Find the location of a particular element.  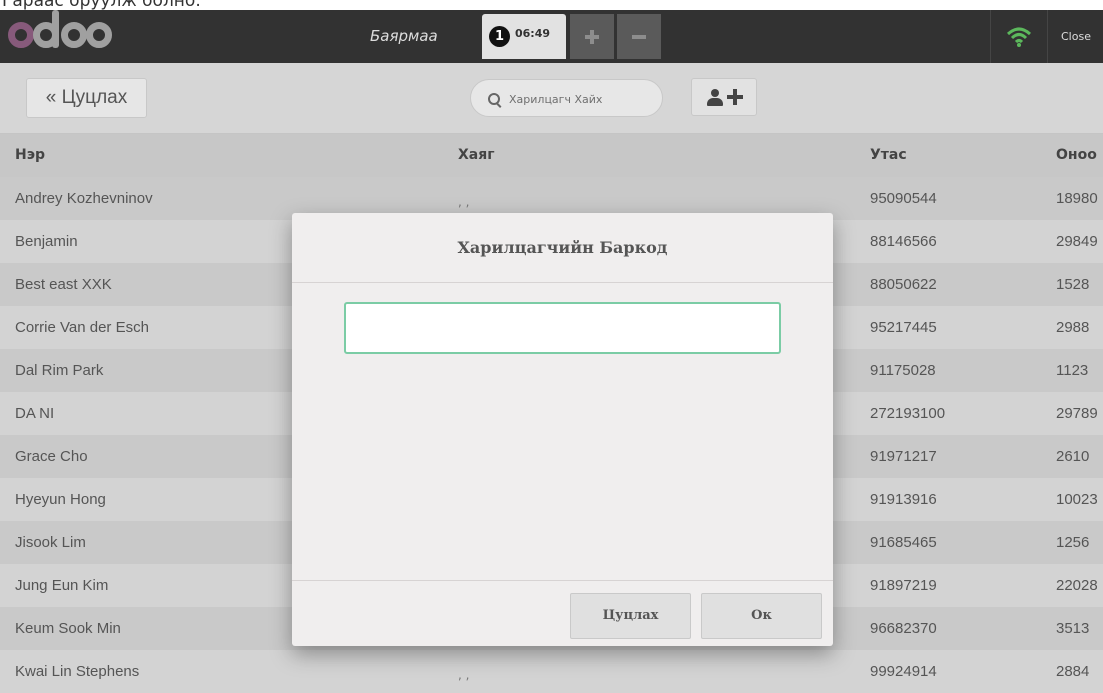

plus-icon is located at coordinates (735, 97).